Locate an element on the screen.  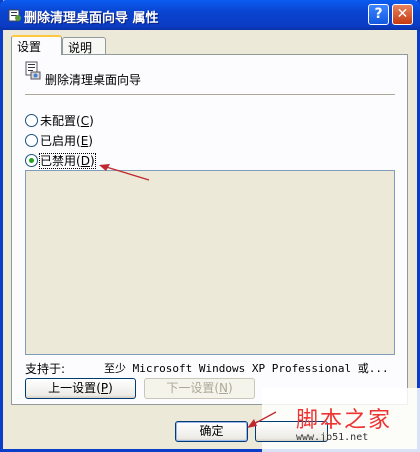
next-setting-button: 下一设置(N) is located at coordinates (199, 388).